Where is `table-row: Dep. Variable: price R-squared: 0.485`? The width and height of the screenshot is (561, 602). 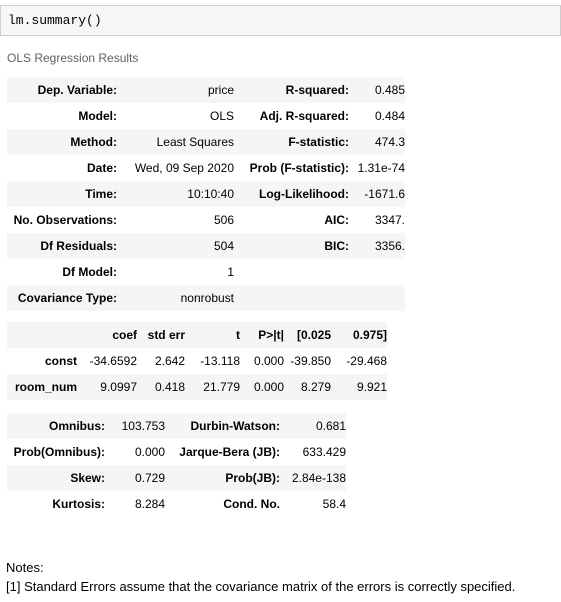 table-row: Dep. Variable: price R-squared: 0.485 is located at coordinates (206, 90).